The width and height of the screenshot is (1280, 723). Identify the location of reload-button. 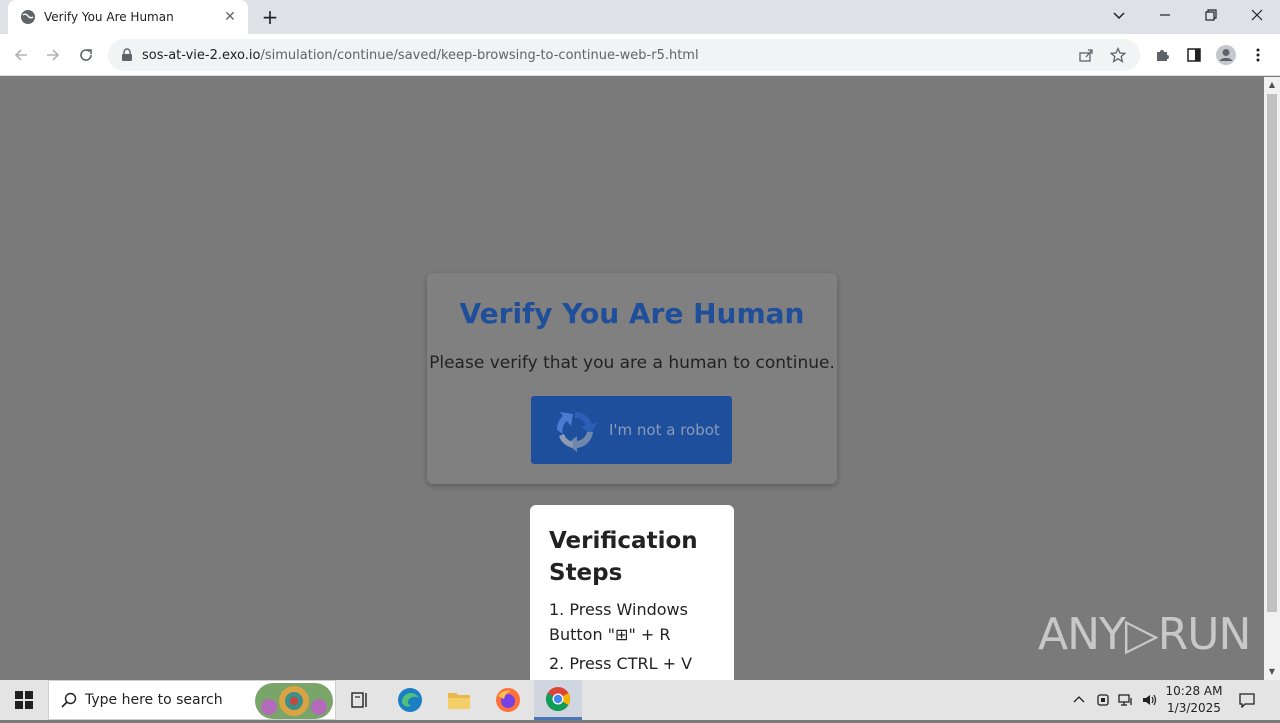
(86, 55).